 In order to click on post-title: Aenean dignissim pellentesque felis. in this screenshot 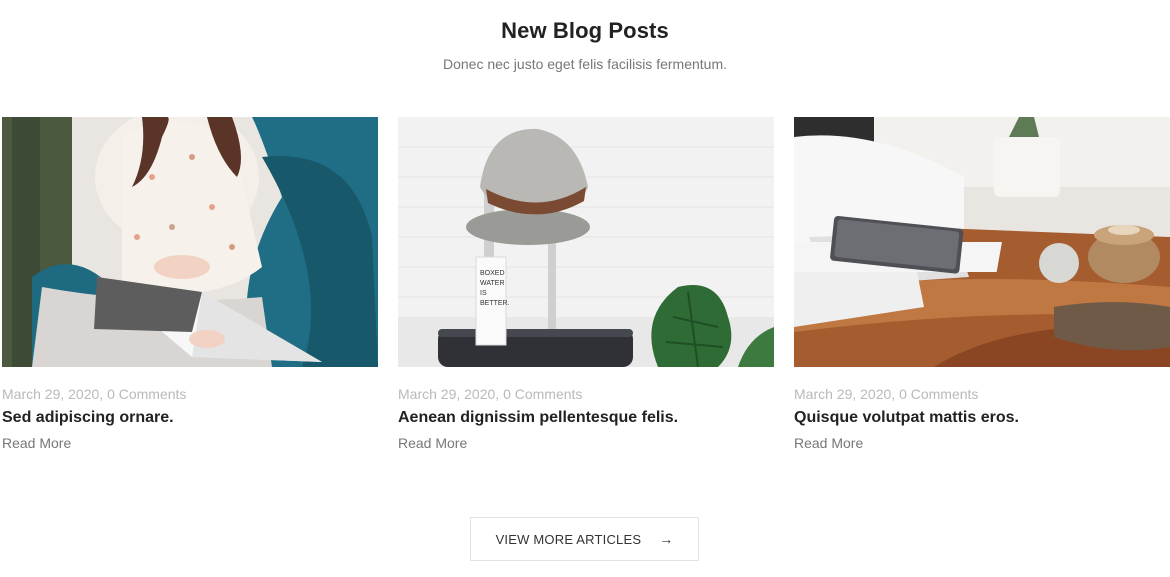, I will do `click(586, 418)`.